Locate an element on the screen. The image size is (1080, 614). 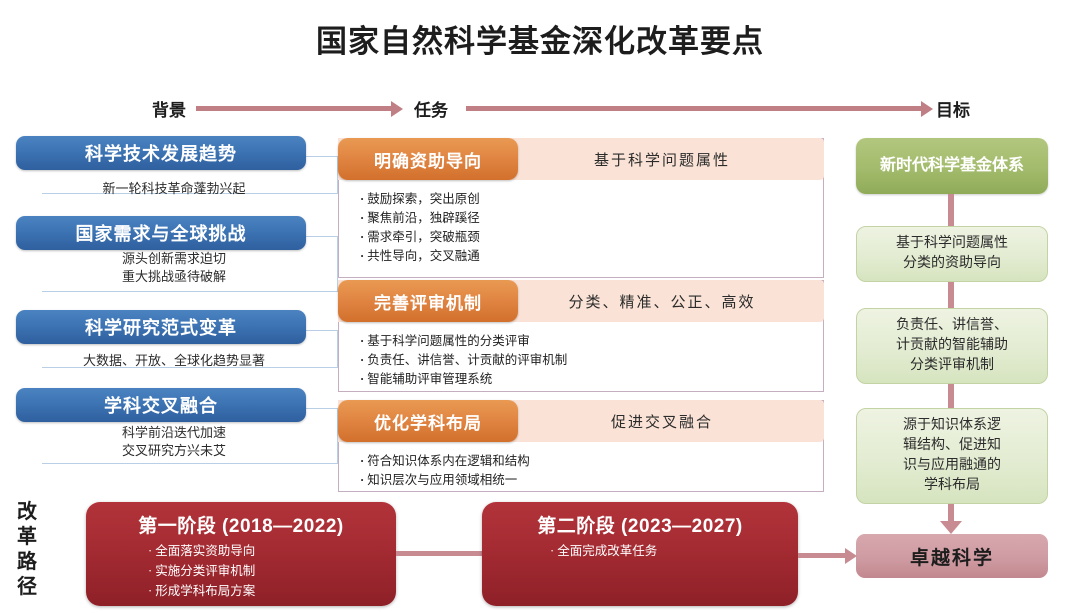
task-heading-1: 明确资助导向 is located at coordinates (428, 159).